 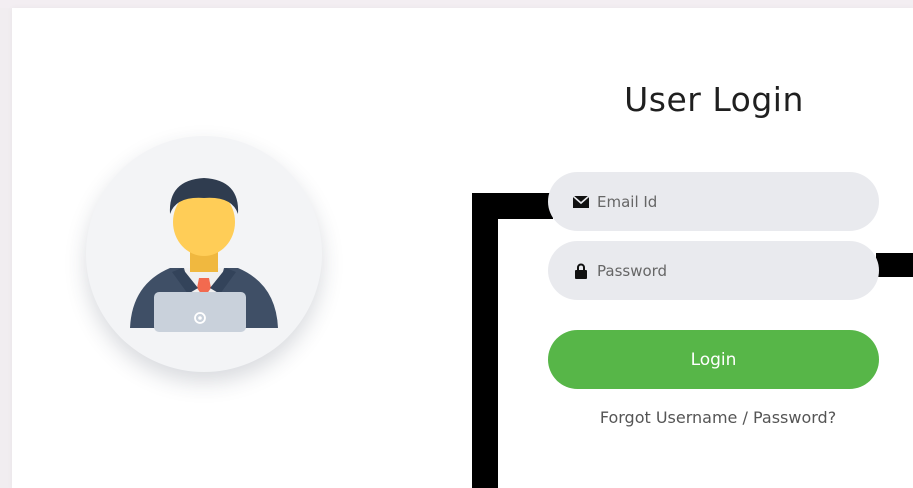 I want to click on lock-icon, so click(x=581, y=271).